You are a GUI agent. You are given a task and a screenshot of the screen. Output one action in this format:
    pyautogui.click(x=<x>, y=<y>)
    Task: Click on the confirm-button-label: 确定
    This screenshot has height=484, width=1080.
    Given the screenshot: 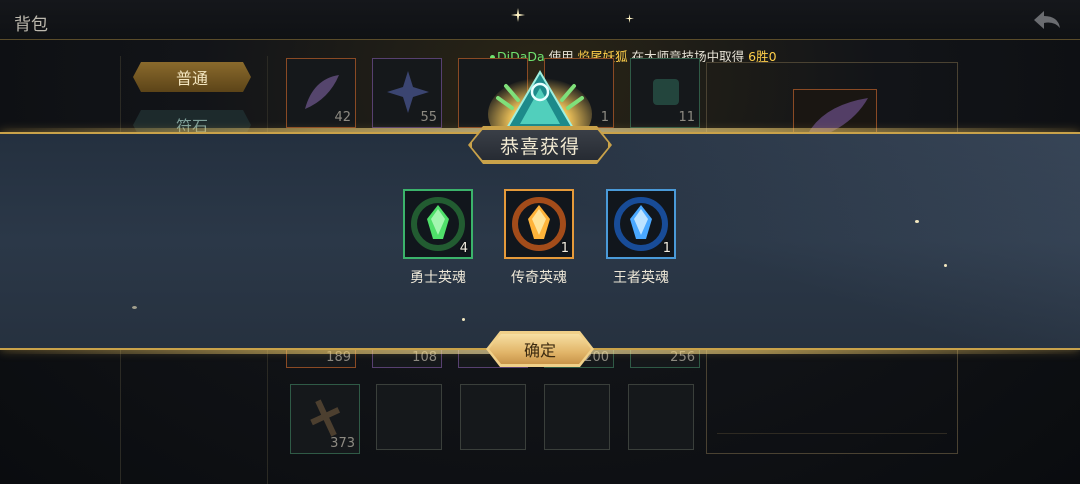 What is the action you would take?
    pyautogui.click(x=539, y=350)
    